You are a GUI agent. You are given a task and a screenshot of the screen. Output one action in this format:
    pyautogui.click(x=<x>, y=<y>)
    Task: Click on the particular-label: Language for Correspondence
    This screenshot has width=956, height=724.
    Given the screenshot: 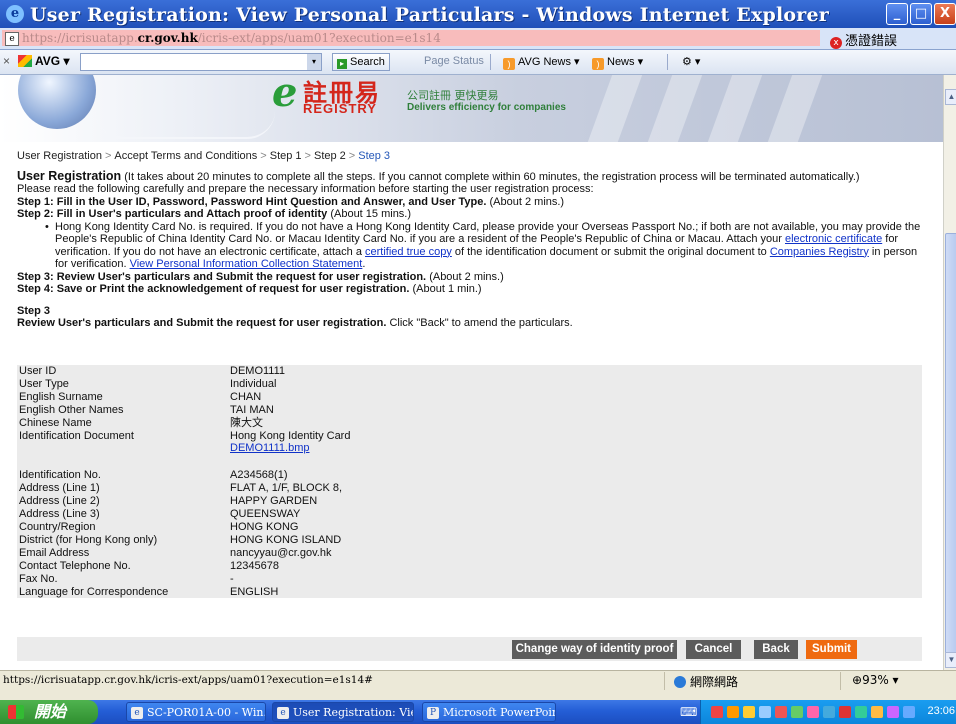 What is the action you would take?
    pyautogui.click(x=94, y=591)
    